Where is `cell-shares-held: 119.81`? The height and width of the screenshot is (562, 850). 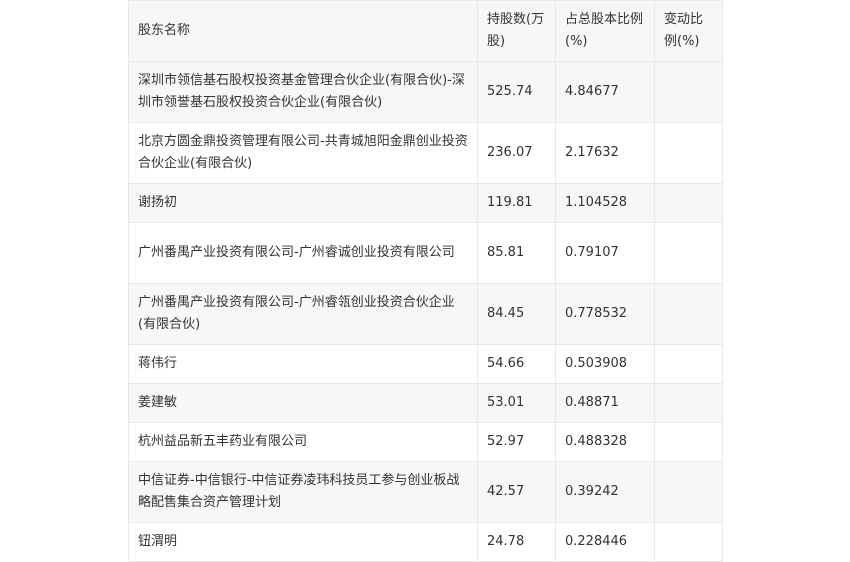
cell-shares-held: 119.81 is located at coordinates (516, 203).